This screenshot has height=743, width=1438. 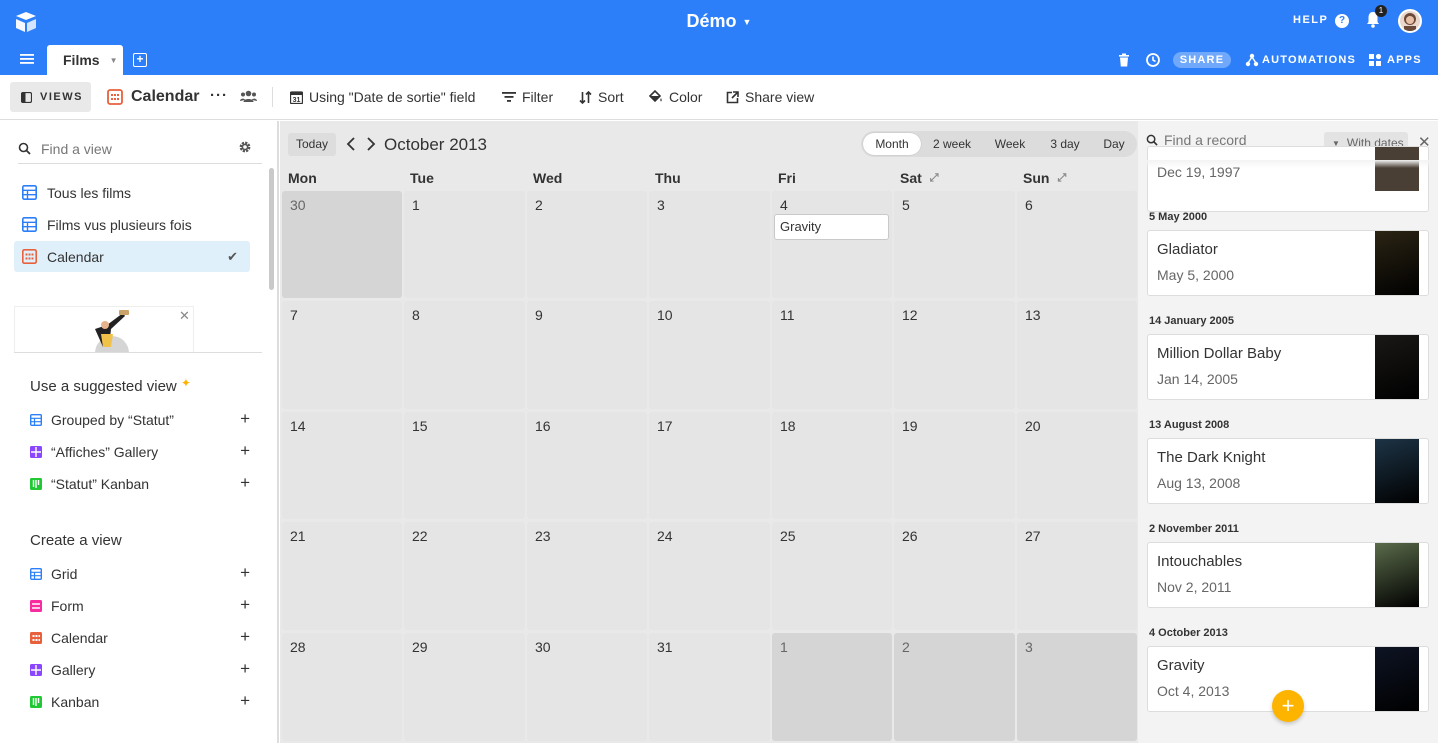 What do you see at coordinates (675, 97) in the screenshot?
I see `color-button: Color` at bounding box center [675, 97].